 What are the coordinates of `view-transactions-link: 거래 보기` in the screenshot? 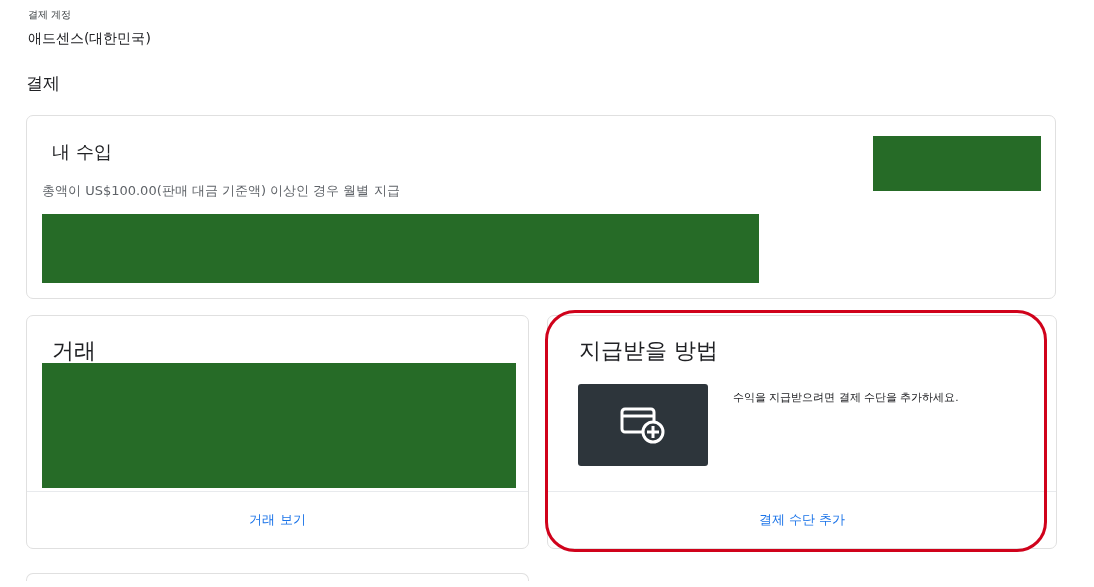 It's located at (277, 520).